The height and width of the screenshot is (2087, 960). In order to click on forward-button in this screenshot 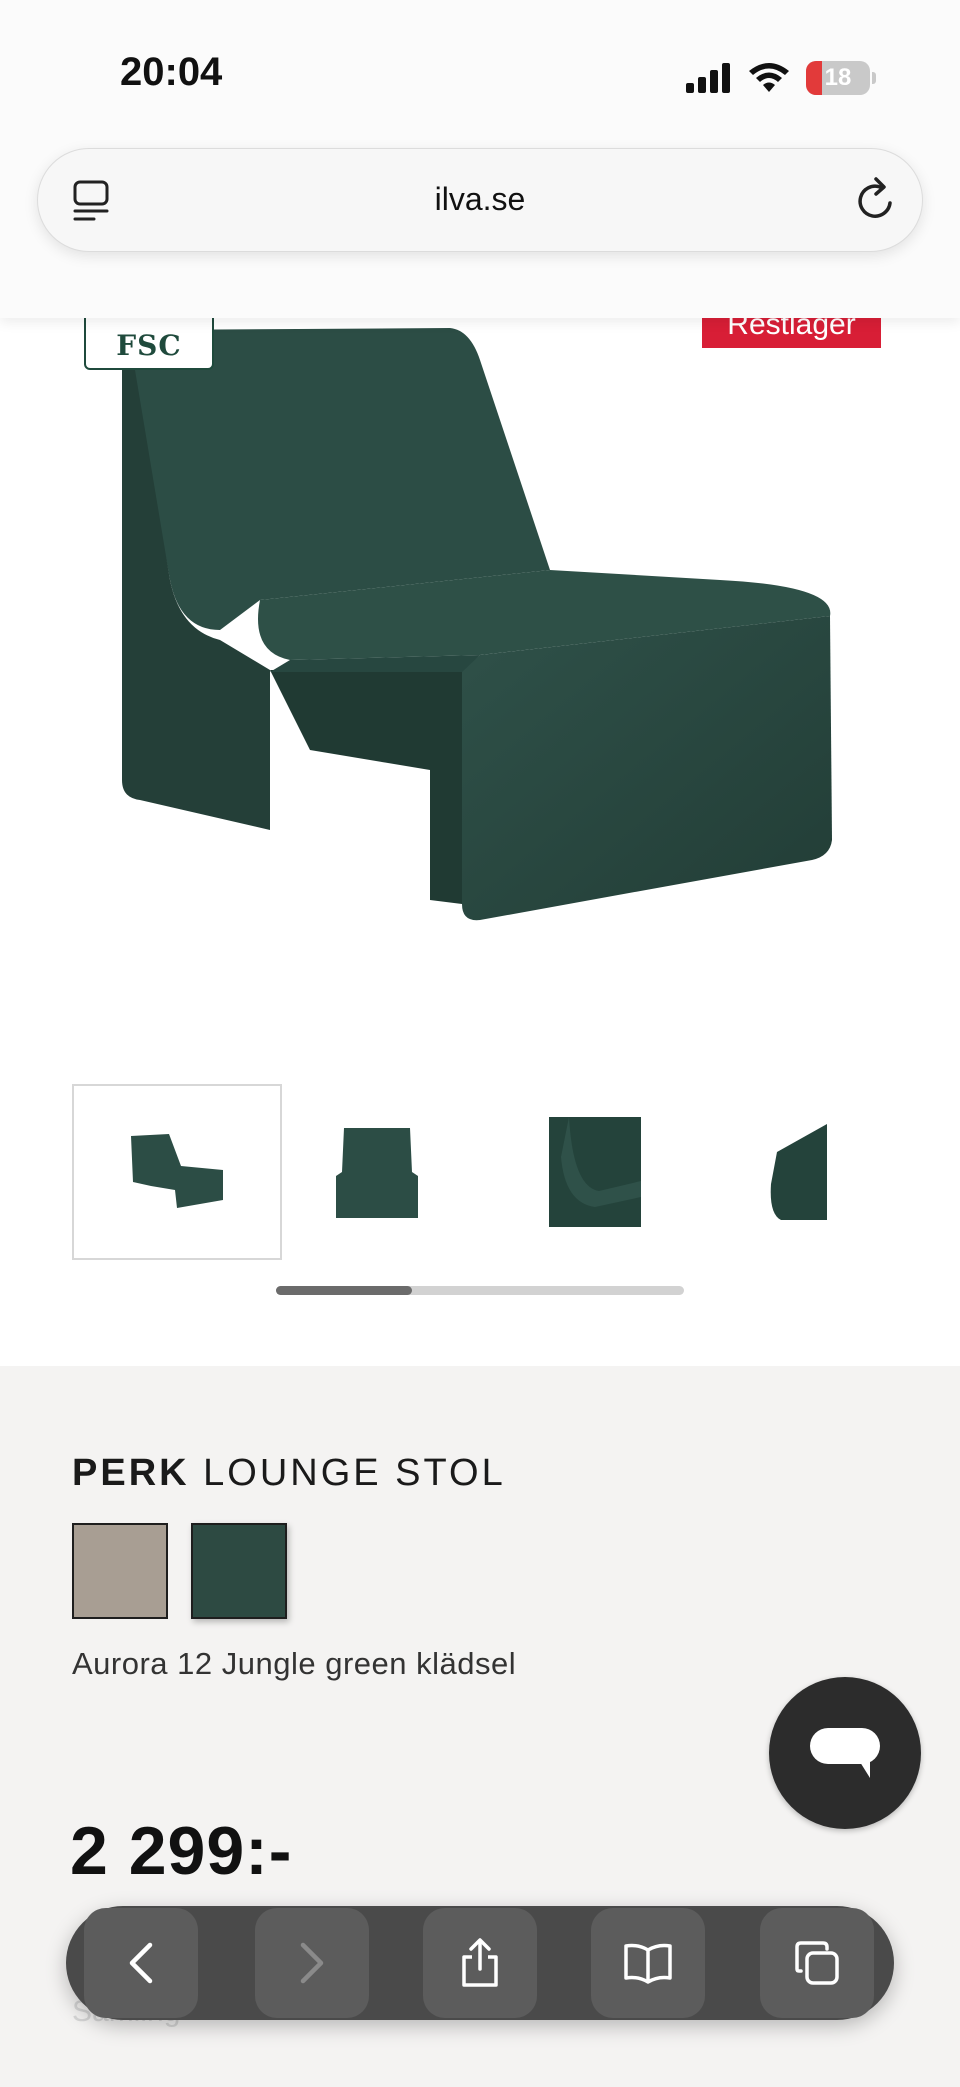, I will do `click(312, 1963)`.